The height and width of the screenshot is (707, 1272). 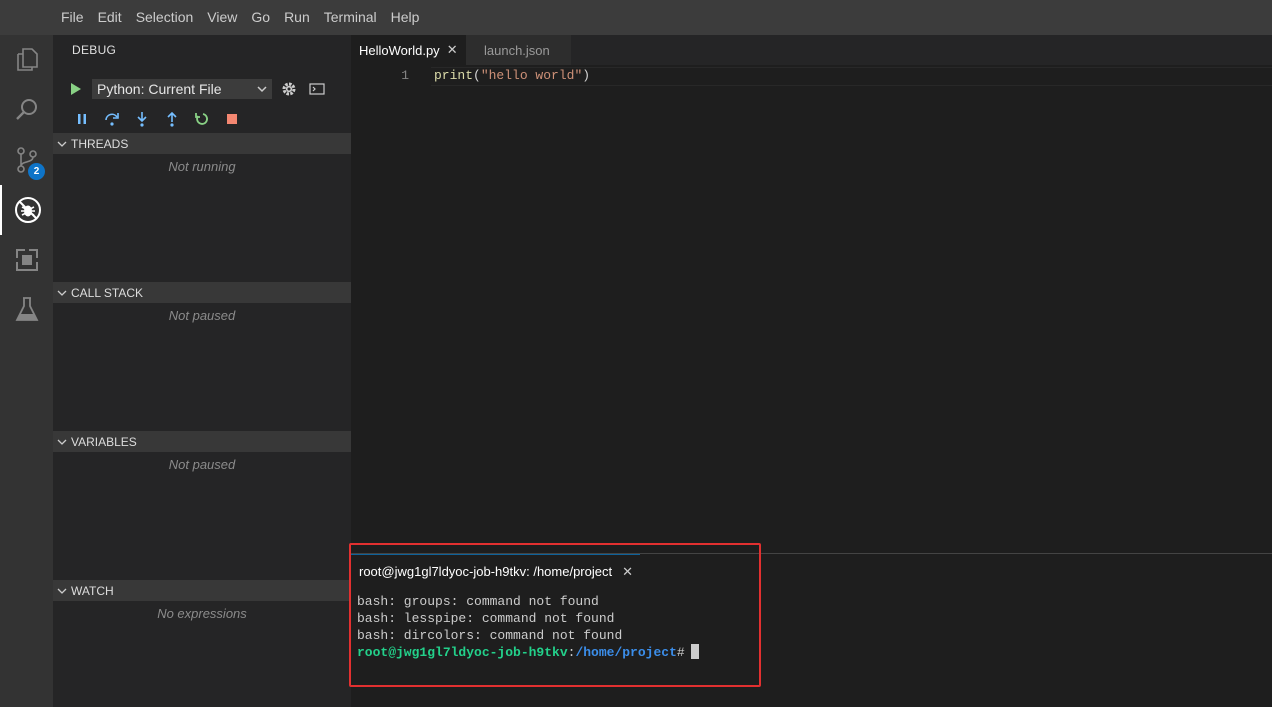 I want to click on tab-helloworld-py: HelloWorld.py ✕, so click(x=408, y=50).